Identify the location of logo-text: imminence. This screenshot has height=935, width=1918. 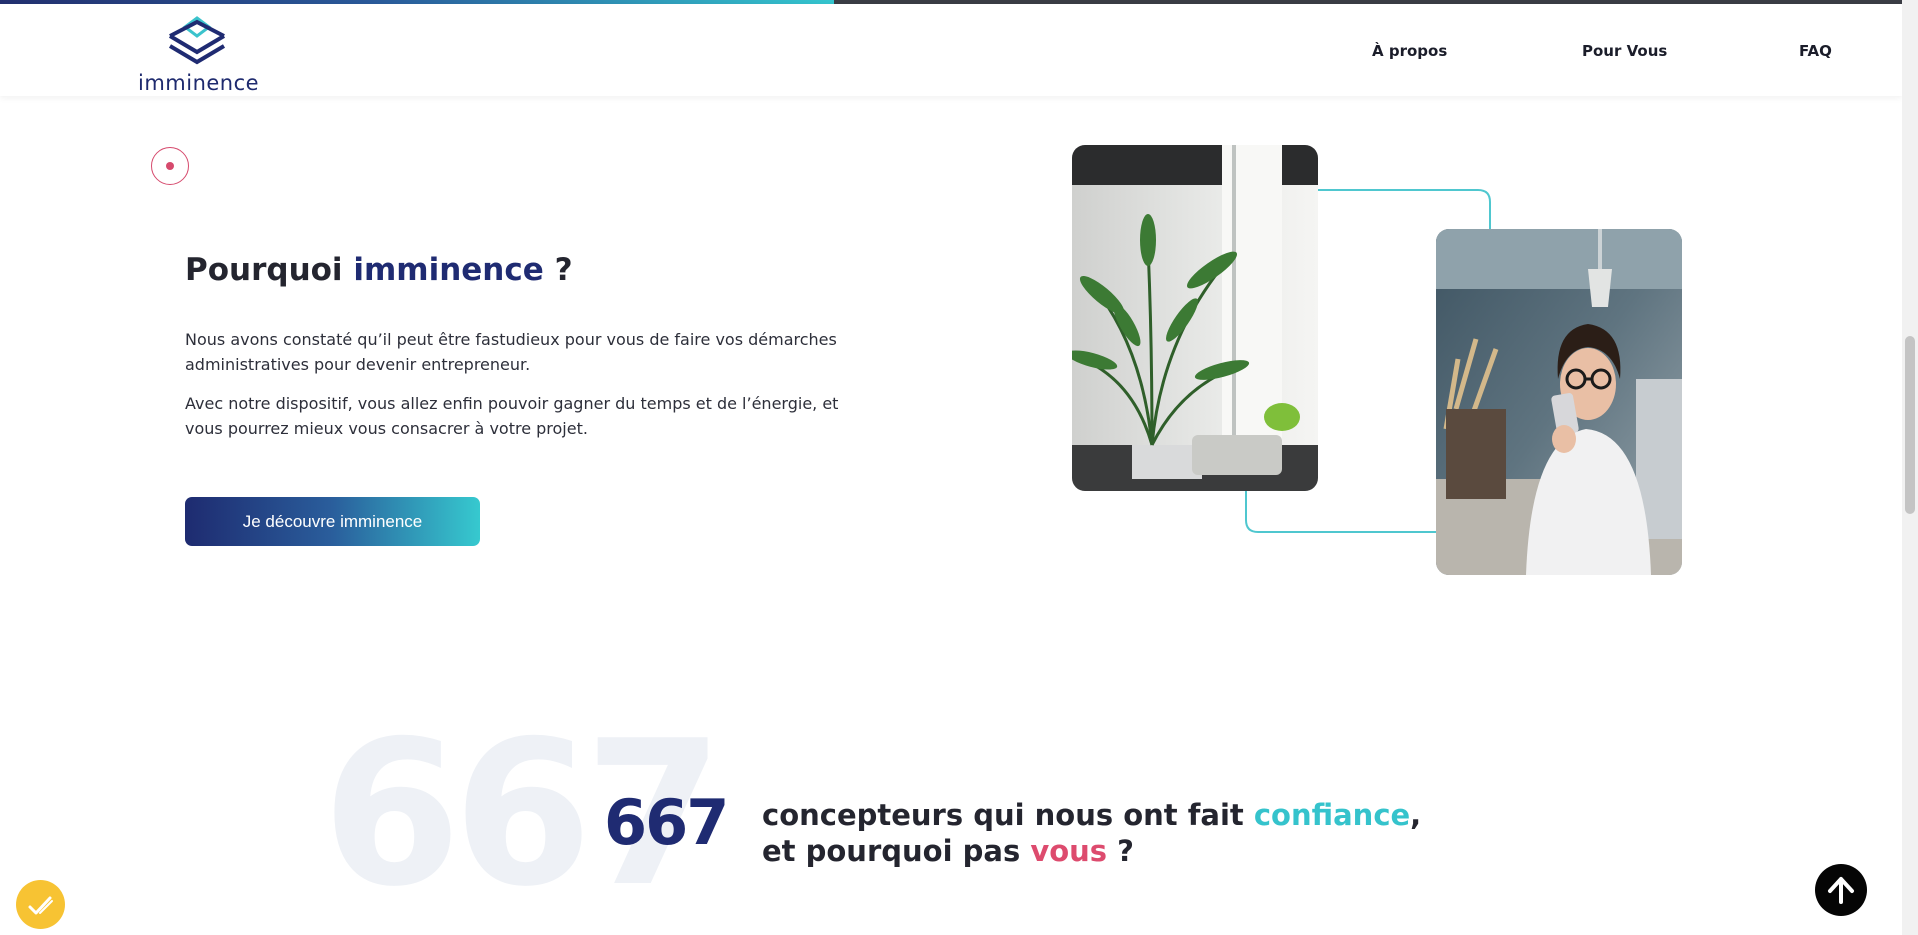
(199, 83).